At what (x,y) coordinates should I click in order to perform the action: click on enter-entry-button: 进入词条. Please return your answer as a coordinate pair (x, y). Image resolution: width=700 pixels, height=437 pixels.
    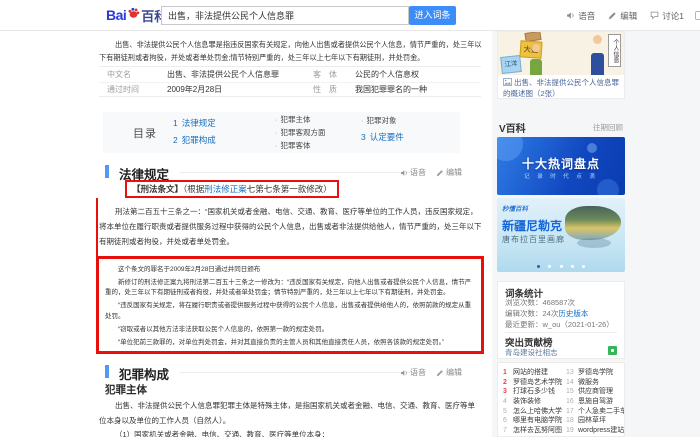
    Looking at the image, I should click on (432, 15).